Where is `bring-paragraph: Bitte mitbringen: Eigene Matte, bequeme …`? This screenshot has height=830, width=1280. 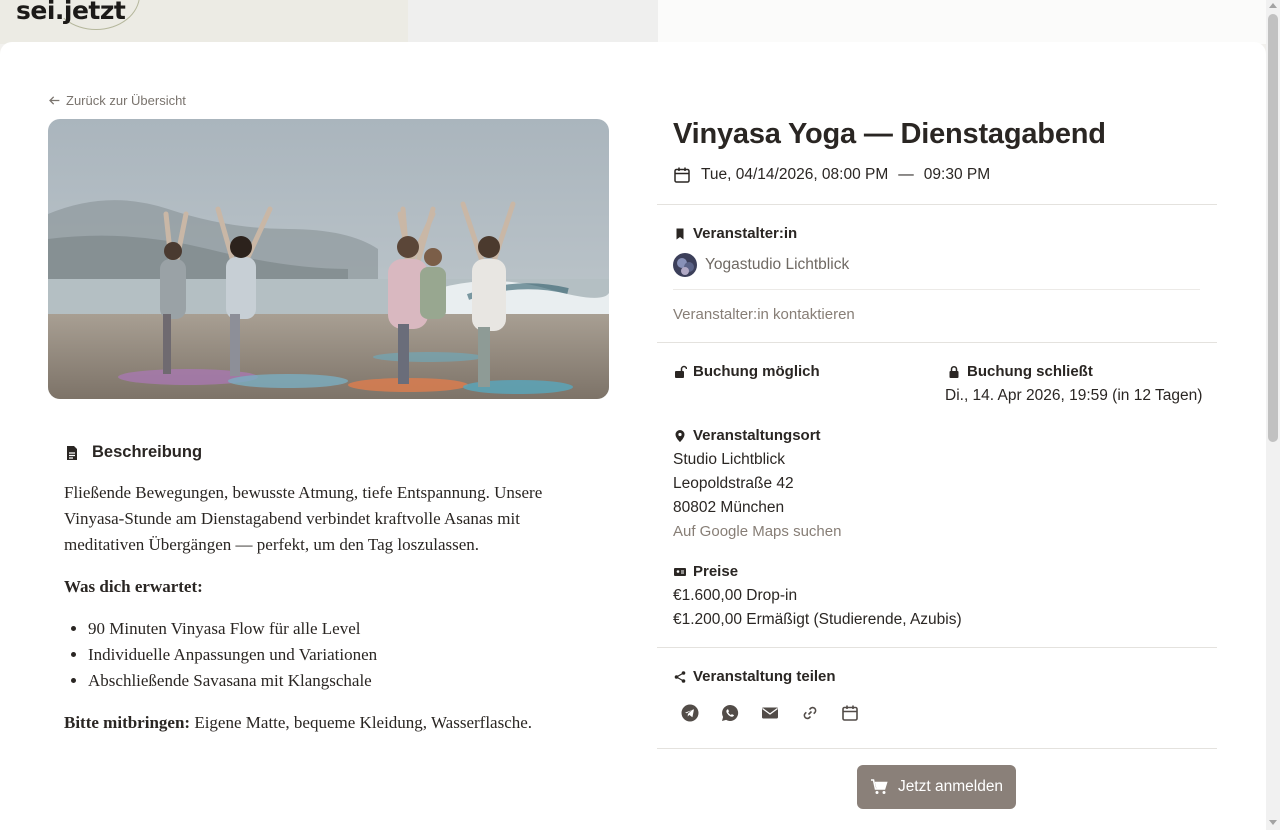
bring-paragraph: Bitte mitbringen: Eigene Matte, bequeme … is located at coordinates (334, 723).